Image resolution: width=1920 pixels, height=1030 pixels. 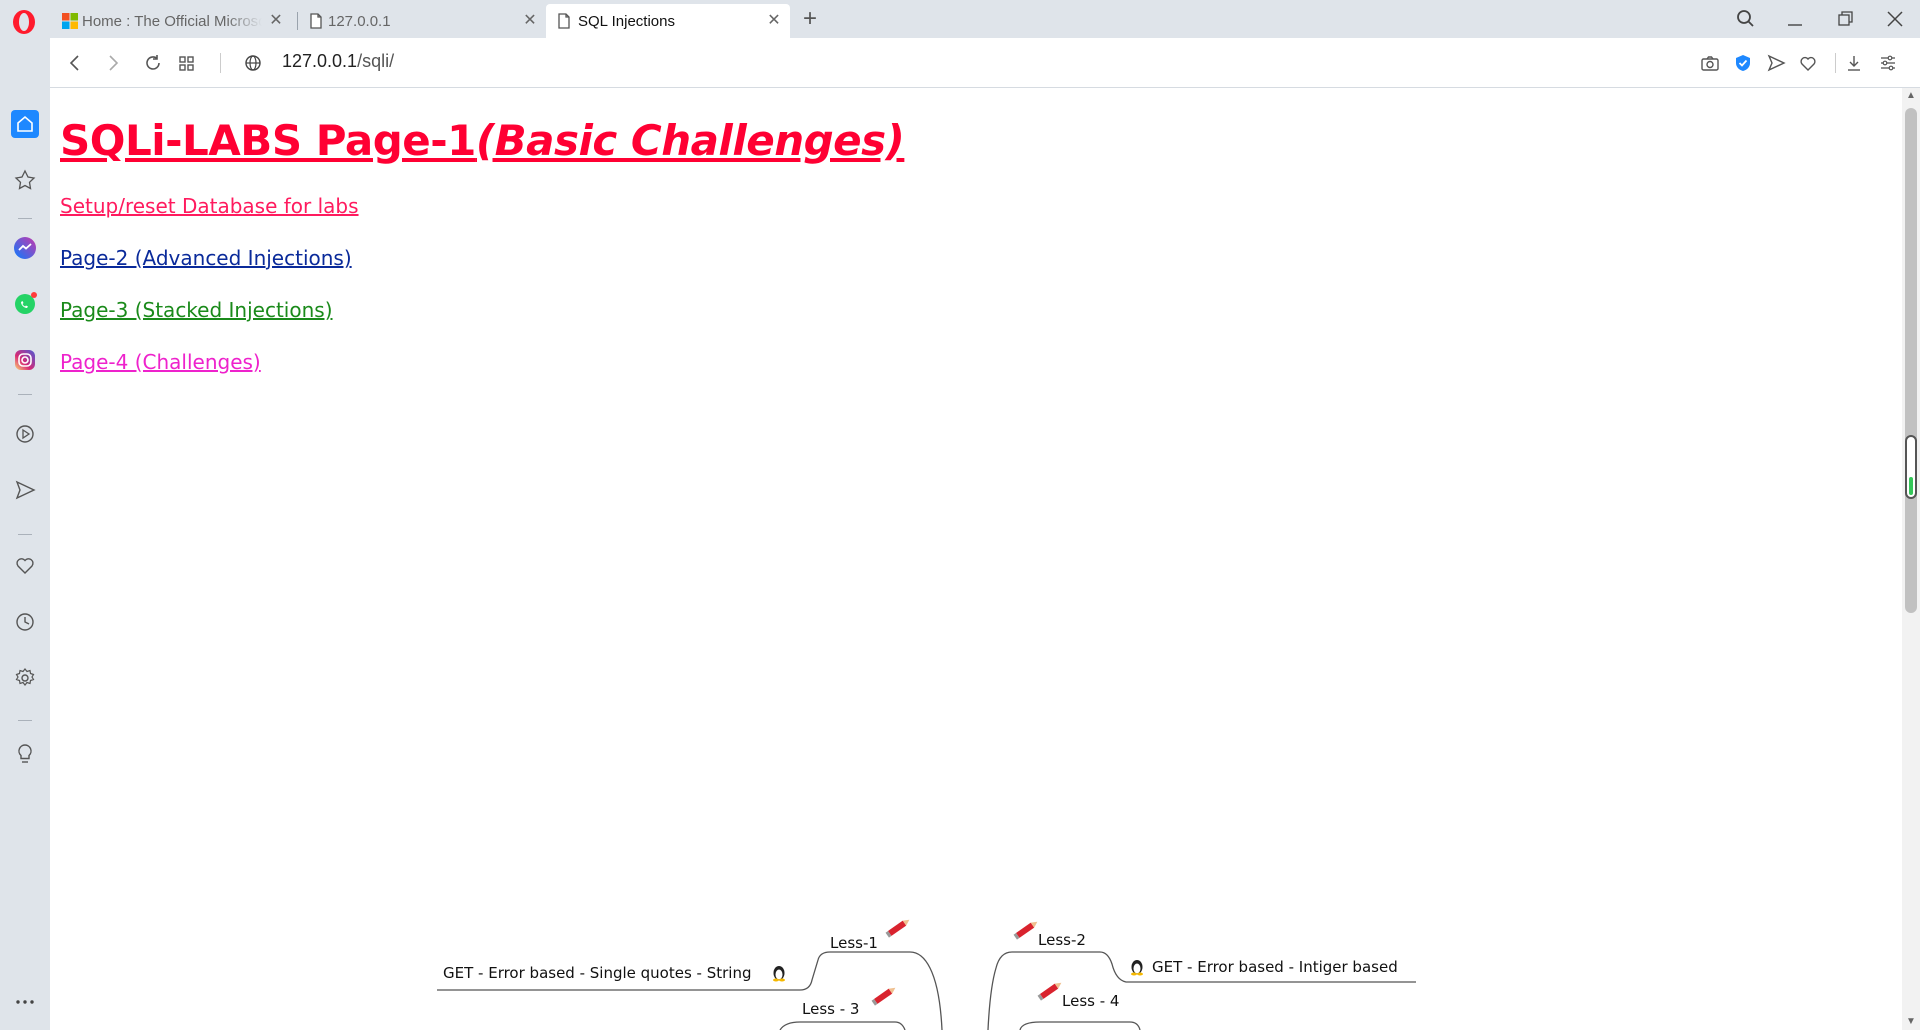 What do you see at coordinates (25, 434) in the screenshot?
I see `player-icon` at bounding box center [25, 434].